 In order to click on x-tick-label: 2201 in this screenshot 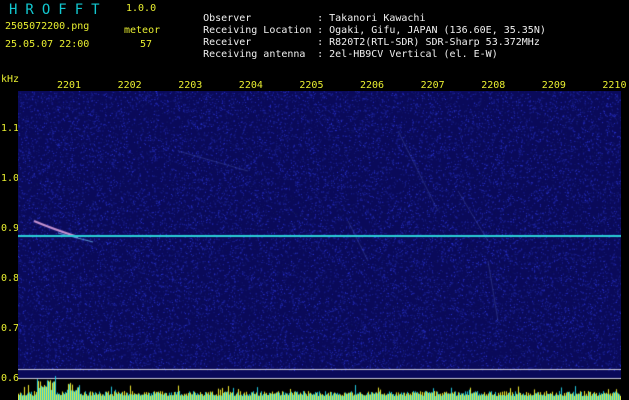, I will do `click(69, 85)`.